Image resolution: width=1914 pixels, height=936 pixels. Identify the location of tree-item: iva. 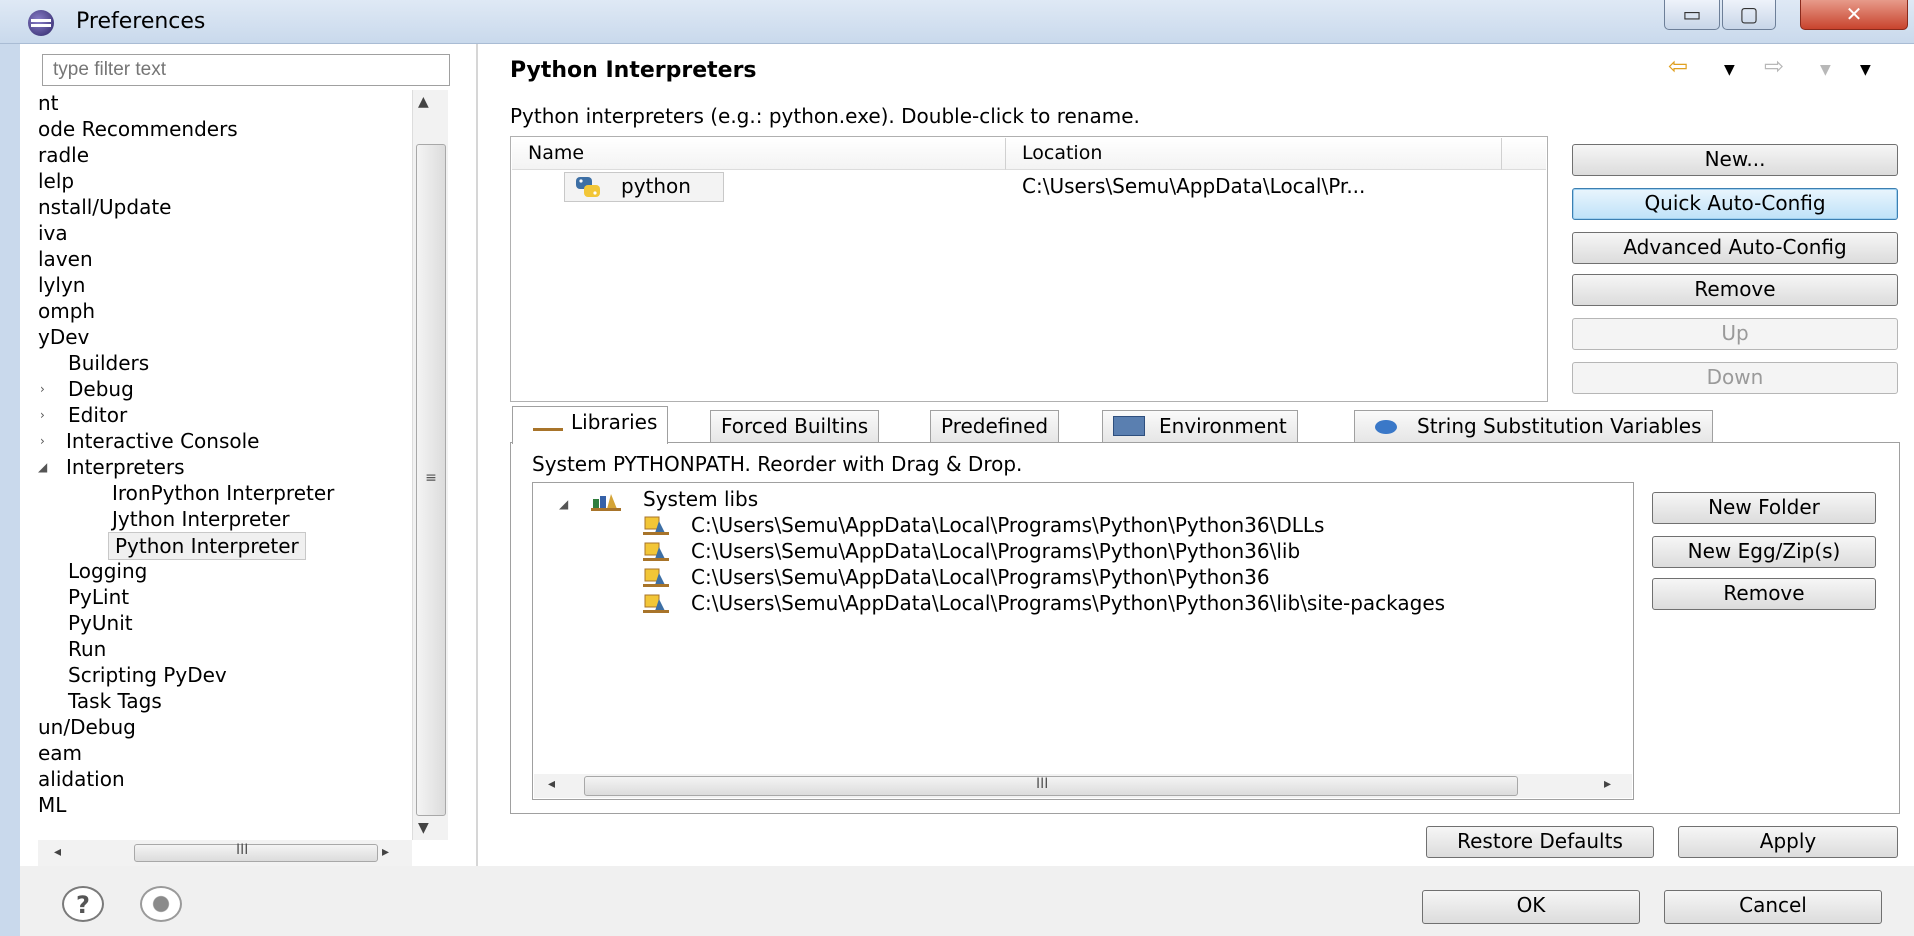
(53, 233).